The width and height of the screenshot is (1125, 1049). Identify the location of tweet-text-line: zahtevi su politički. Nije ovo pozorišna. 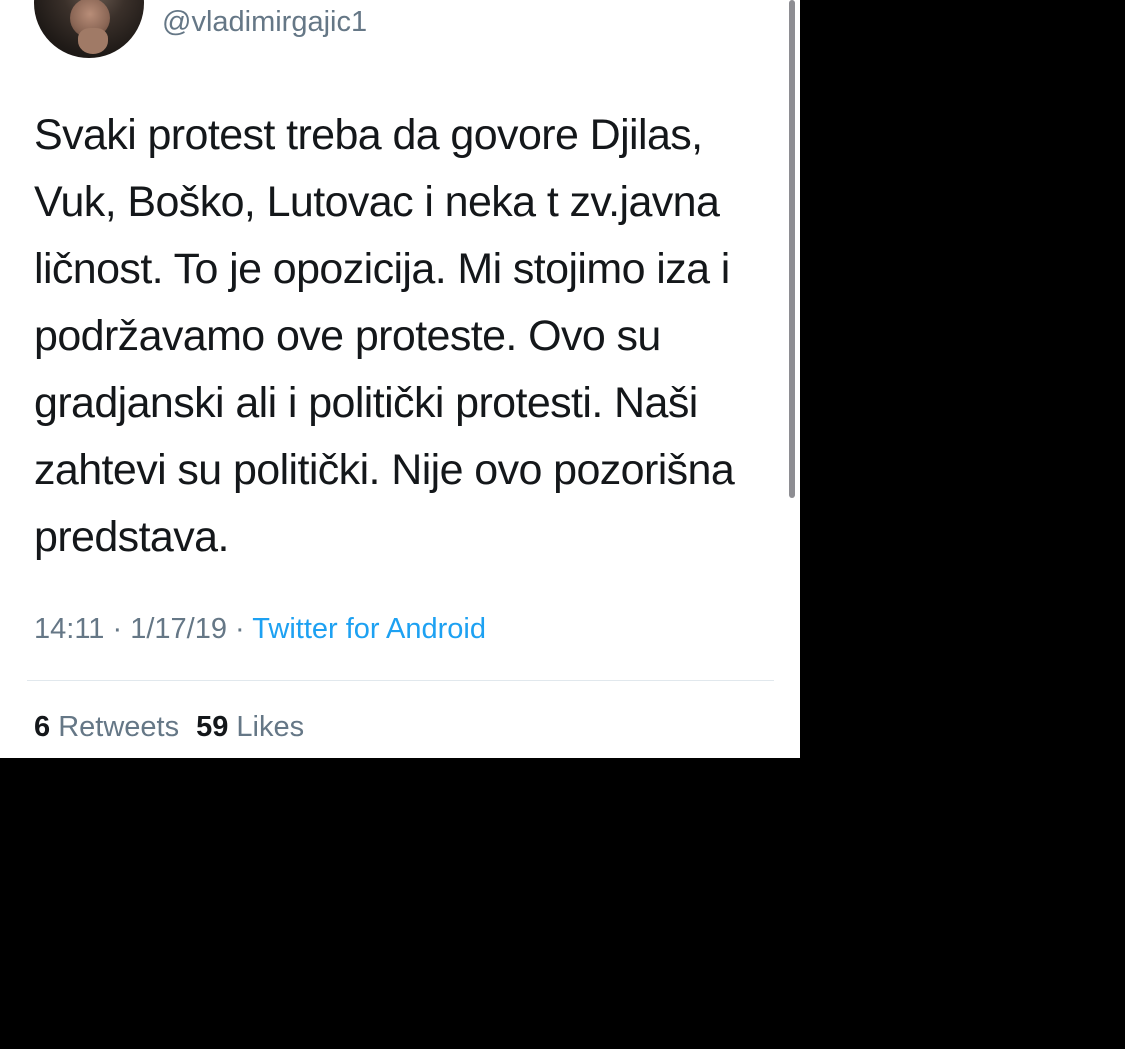
(384, 470).